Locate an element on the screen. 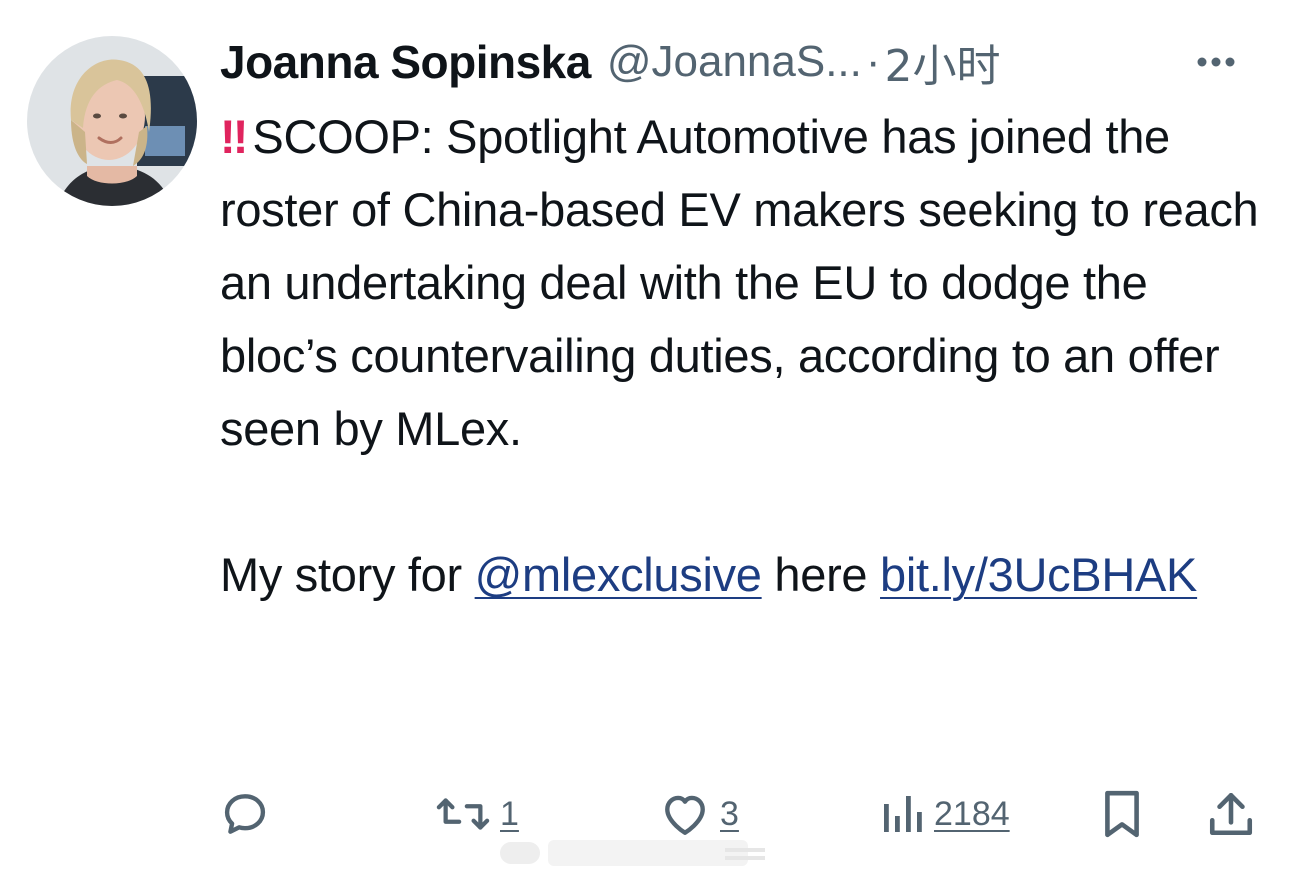 This screenshot has width=1290, height=883. tweet-header: Joanna Sopinska @JoannaS... · 2小时 is located at coordinates (740, 63).